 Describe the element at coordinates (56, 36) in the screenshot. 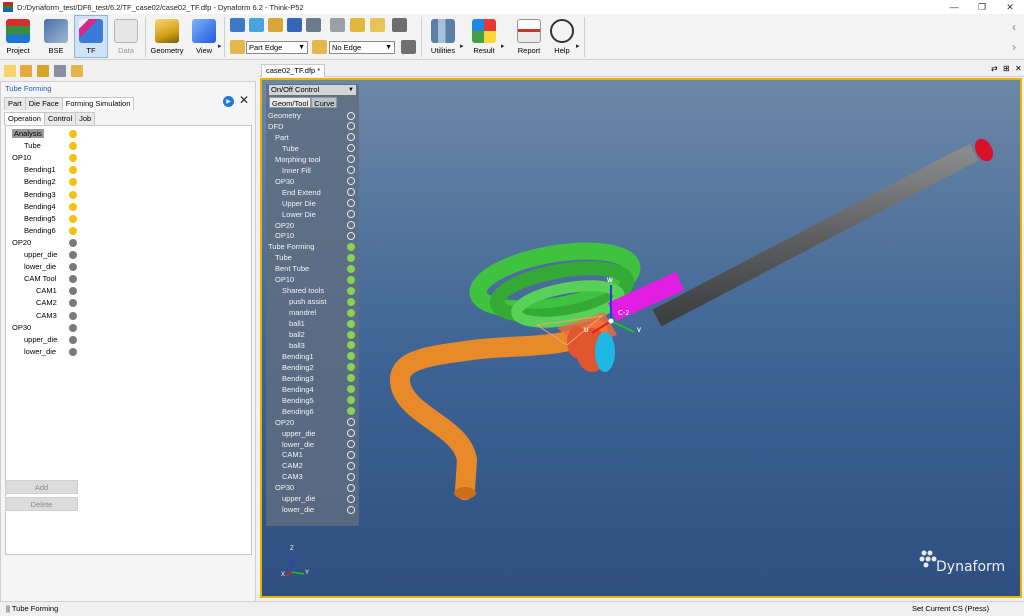

I see `bse-button: BSE` at that location.